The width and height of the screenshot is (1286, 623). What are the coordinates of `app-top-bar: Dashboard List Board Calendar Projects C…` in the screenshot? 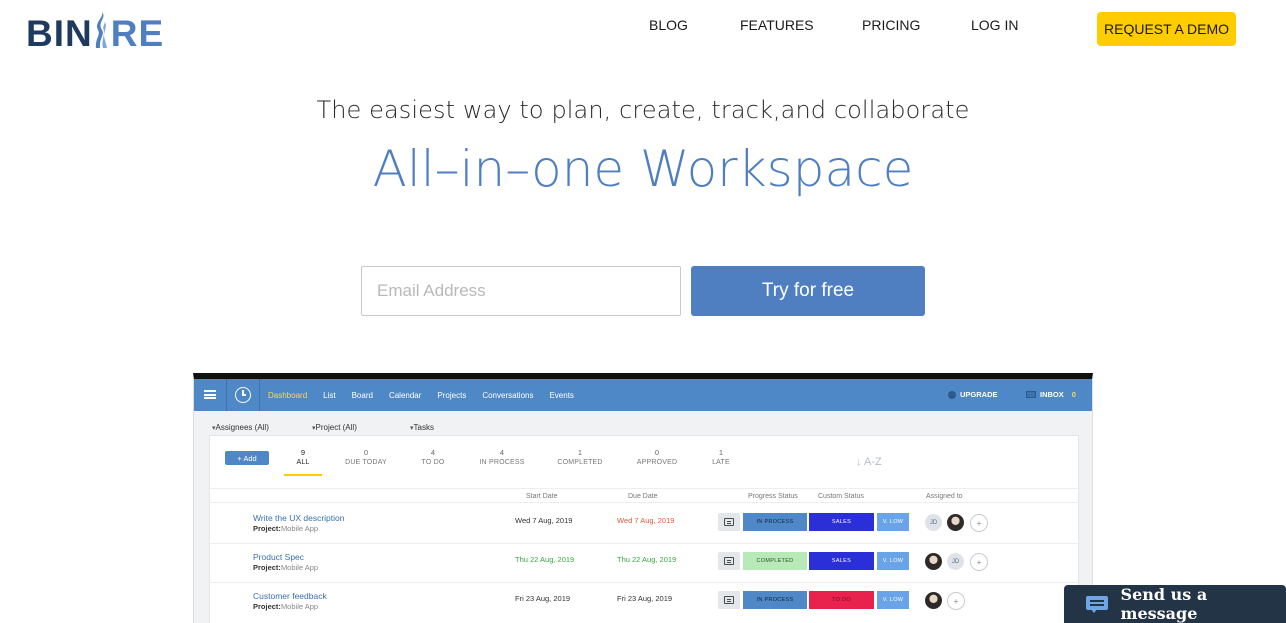 It's located at (643, 395).